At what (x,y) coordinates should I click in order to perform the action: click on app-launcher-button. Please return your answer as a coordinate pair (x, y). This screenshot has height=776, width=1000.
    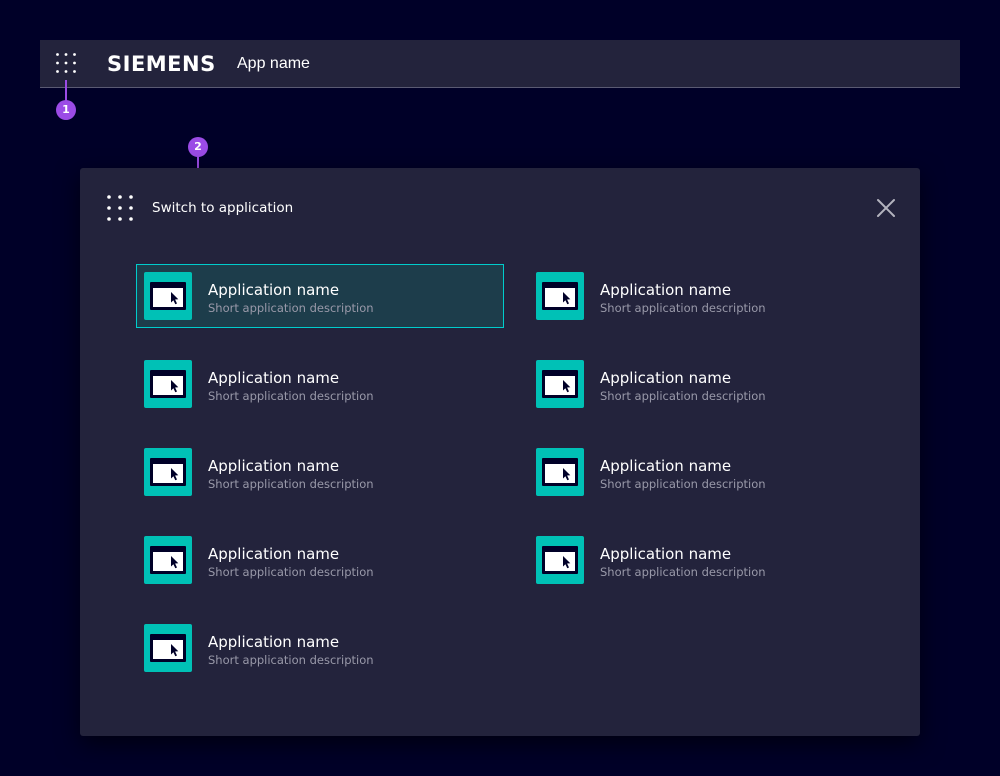
    Looking at the image, I should click on (66, 63).